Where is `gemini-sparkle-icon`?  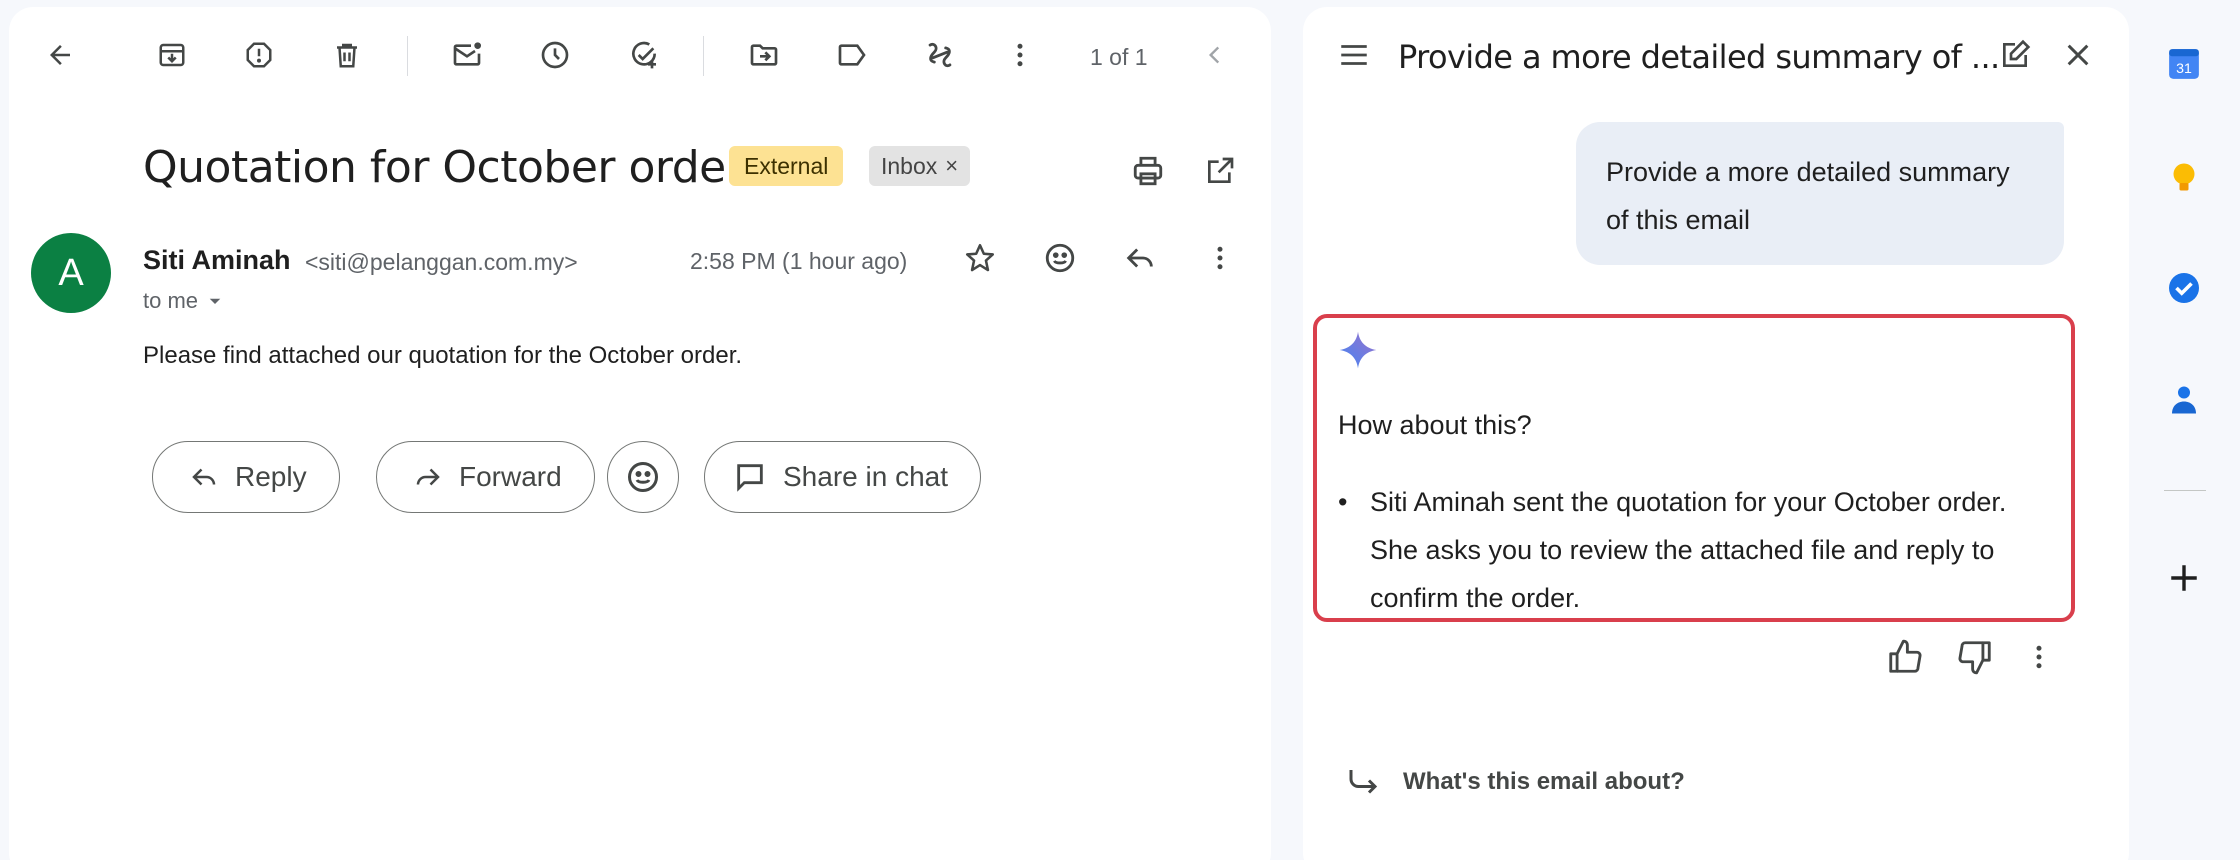
gemini-sparkle-icon is located at coordinates (1358, 350).